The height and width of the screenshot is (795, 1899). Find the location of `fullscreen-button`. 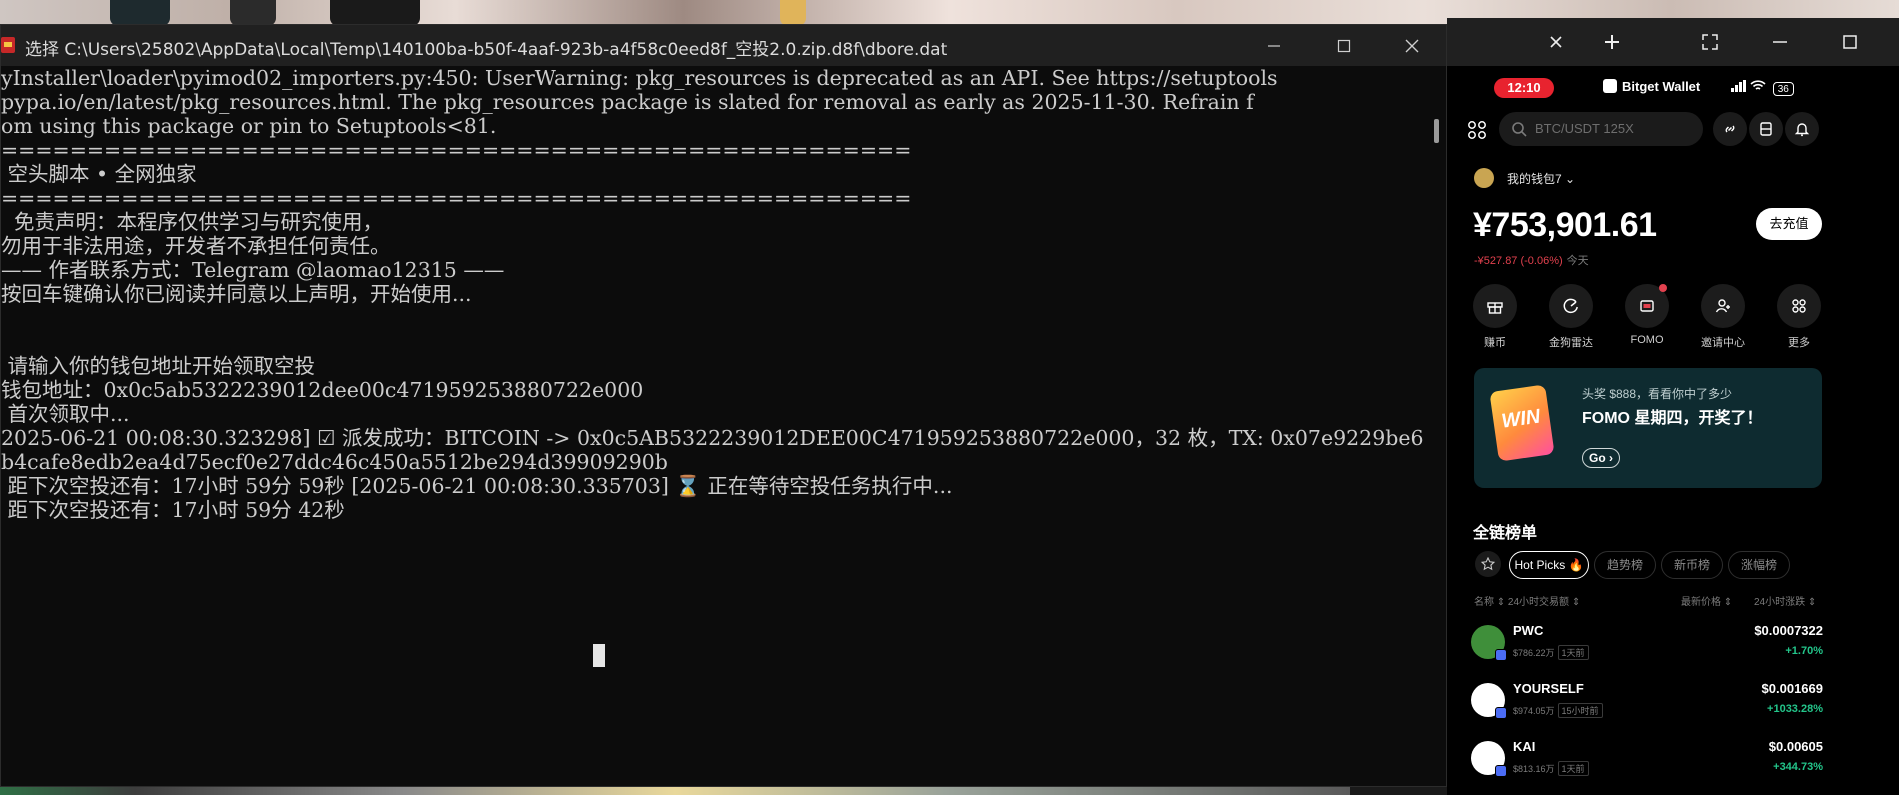

fullscreen-button is located at coordinates (1710, 42).